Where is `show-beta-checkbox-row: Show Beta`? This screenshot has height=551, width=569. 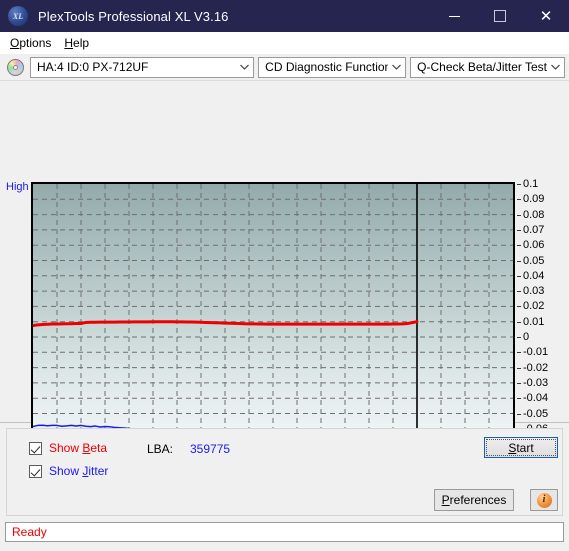
show-beta-checkbox-row: Show Beta is located at coordinates (68, 448).